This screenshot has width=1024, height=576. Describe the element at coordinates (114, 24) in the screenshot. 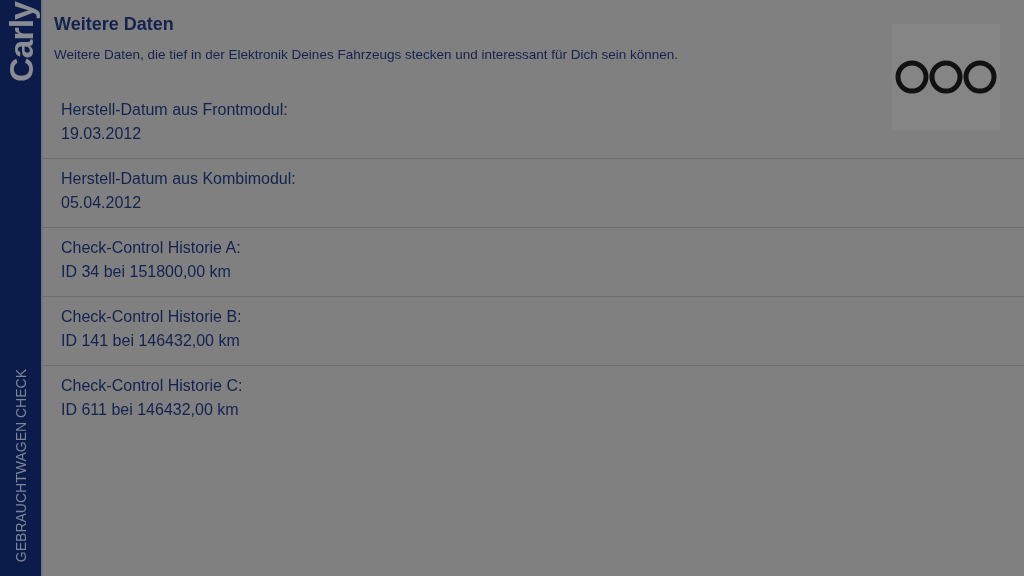

I see `page-title: Weitere Daten` at that location.